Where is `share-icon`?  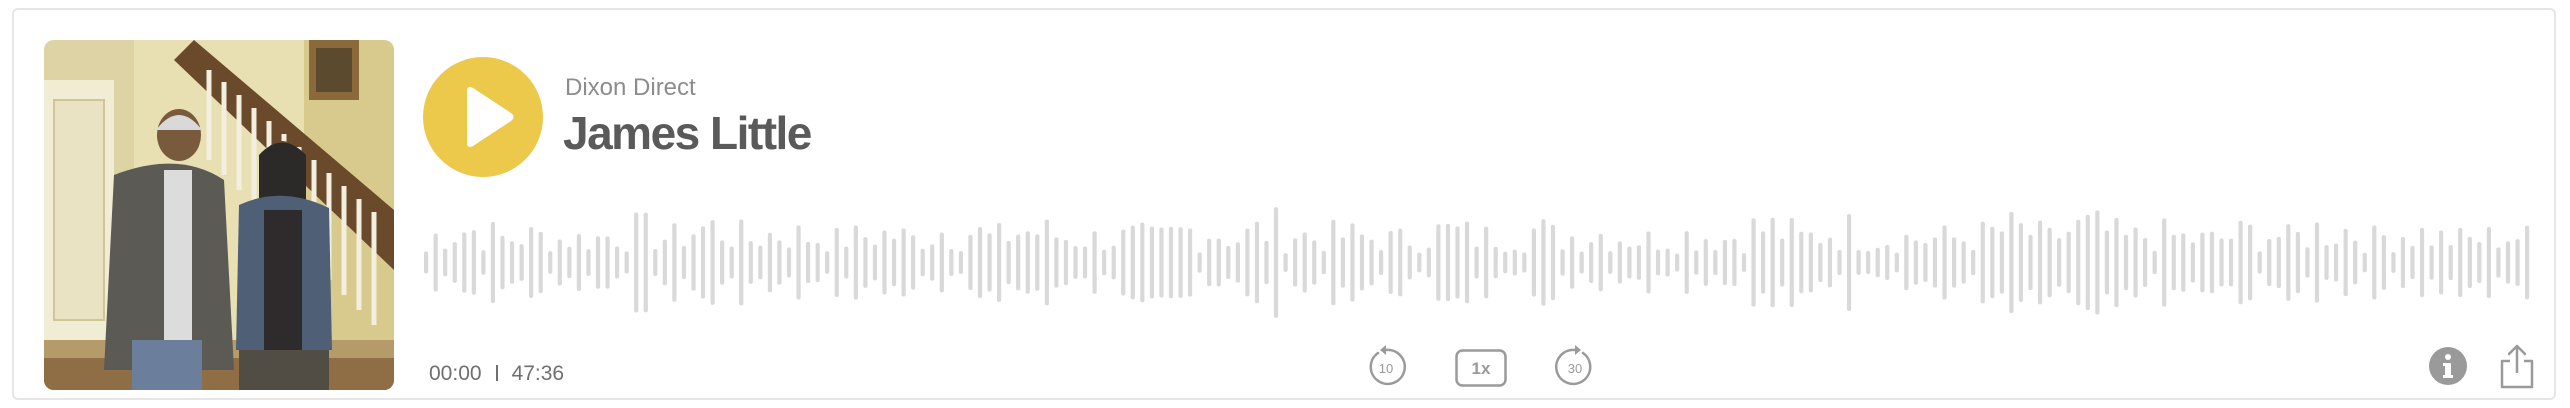
share-icon is located at coordinates (2517, 366).